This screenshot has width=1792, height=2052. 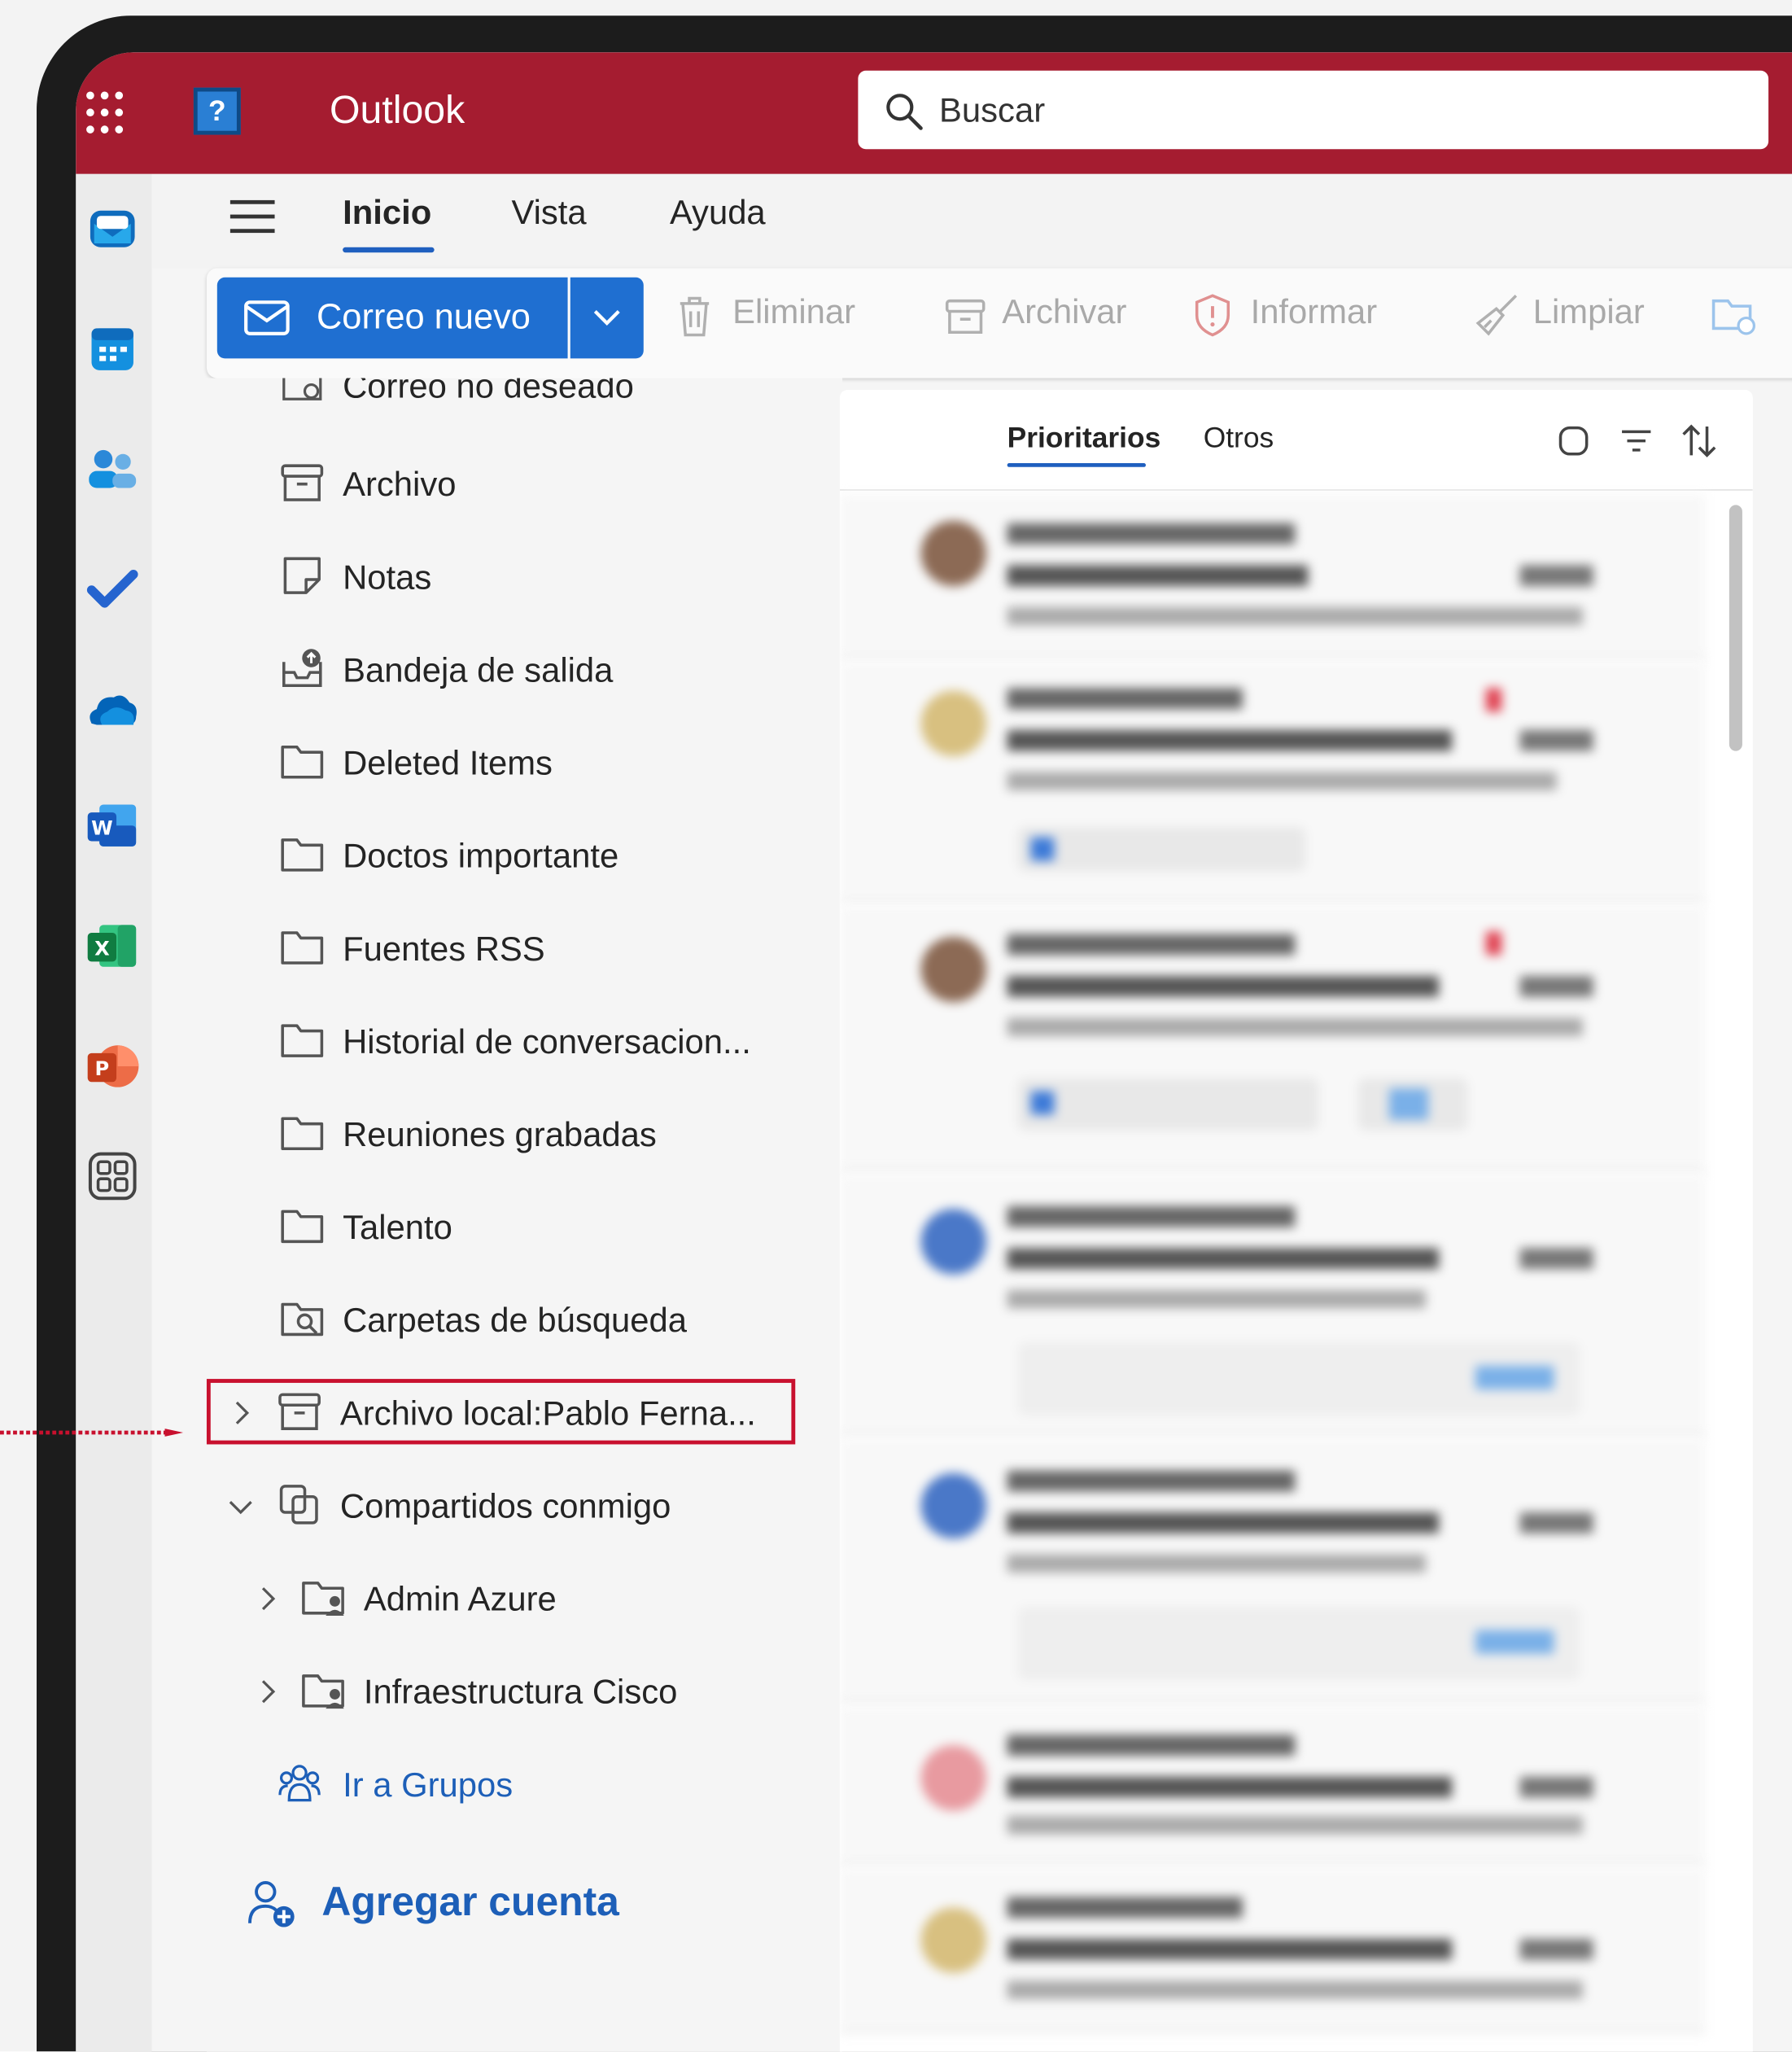 What do you see at coordinates (102, 949) in the screenshot?
I see `svg-text: X` at bounding box center [102, 949].